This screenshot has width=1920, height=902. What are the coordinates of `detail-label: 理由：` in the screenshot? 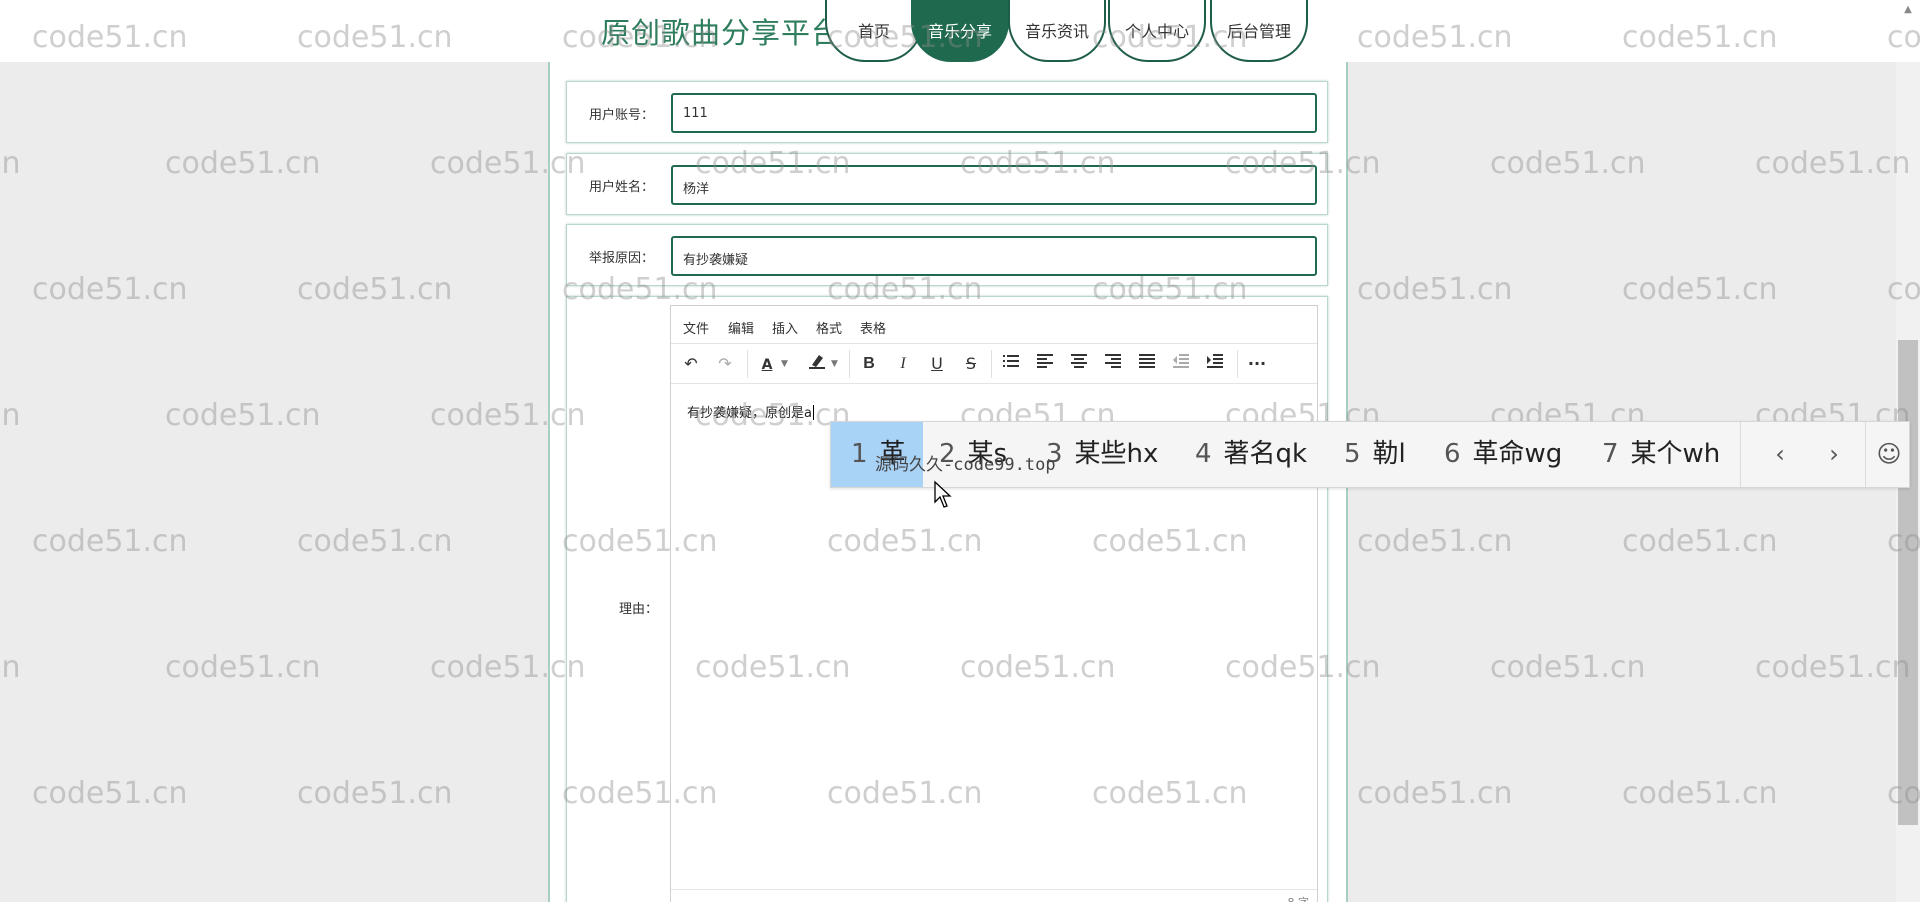 It's located at (639, 609).